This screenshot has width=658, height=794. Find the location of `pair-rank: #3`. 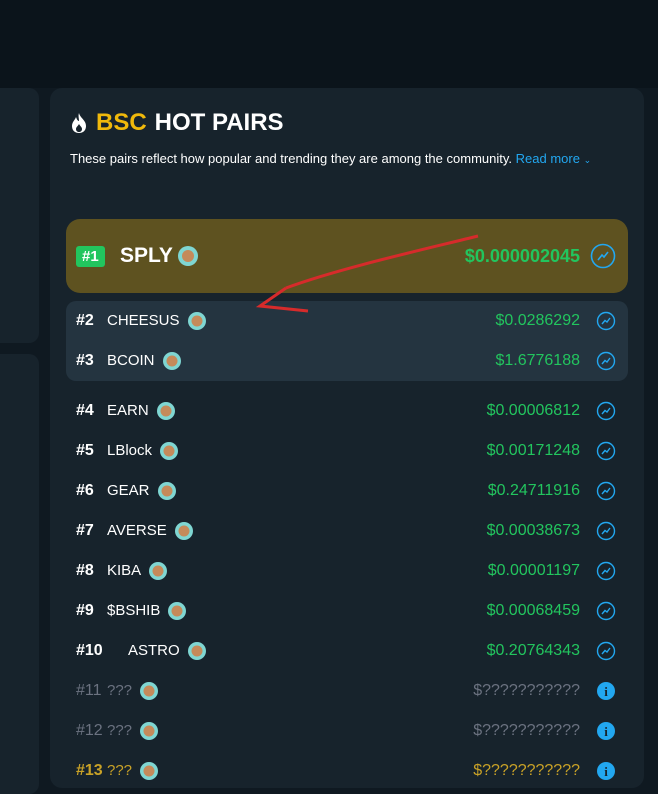

pair-rank: #3 is located at coordinates (85, 360).